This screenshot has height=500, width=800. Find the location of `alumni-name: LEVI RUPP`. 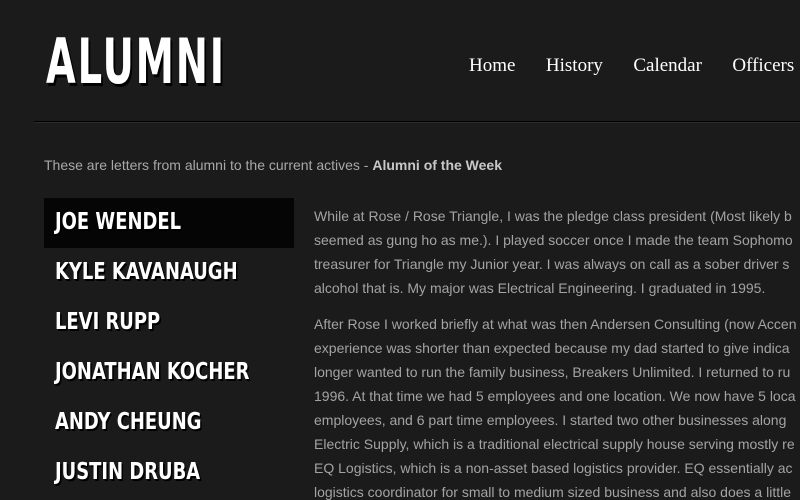

alumni-name: LEVI RUPP is located at coordinates (108, 322).